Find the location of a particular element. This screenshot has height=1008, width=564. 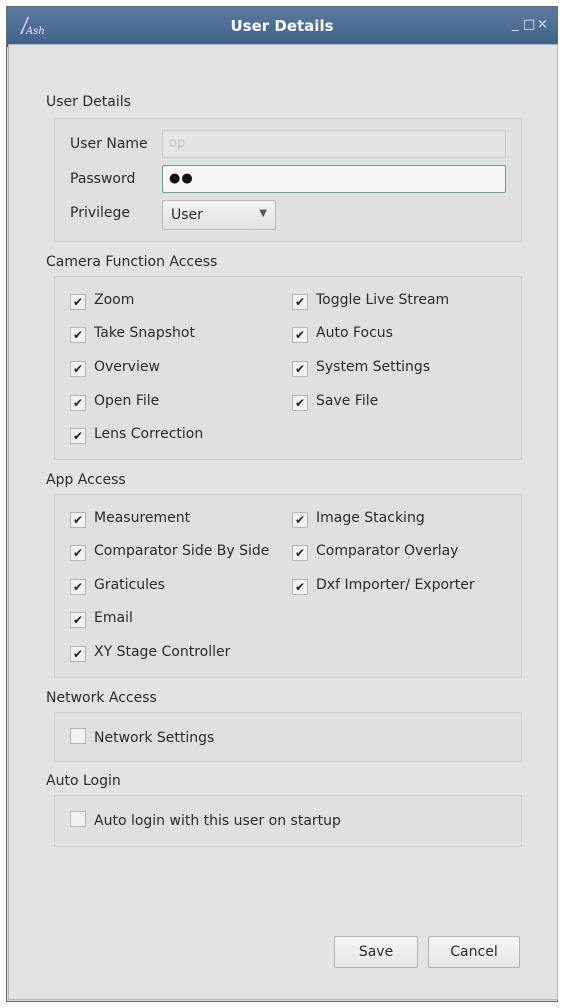

minimize-icon: _ is located at coordinates (515, 24).